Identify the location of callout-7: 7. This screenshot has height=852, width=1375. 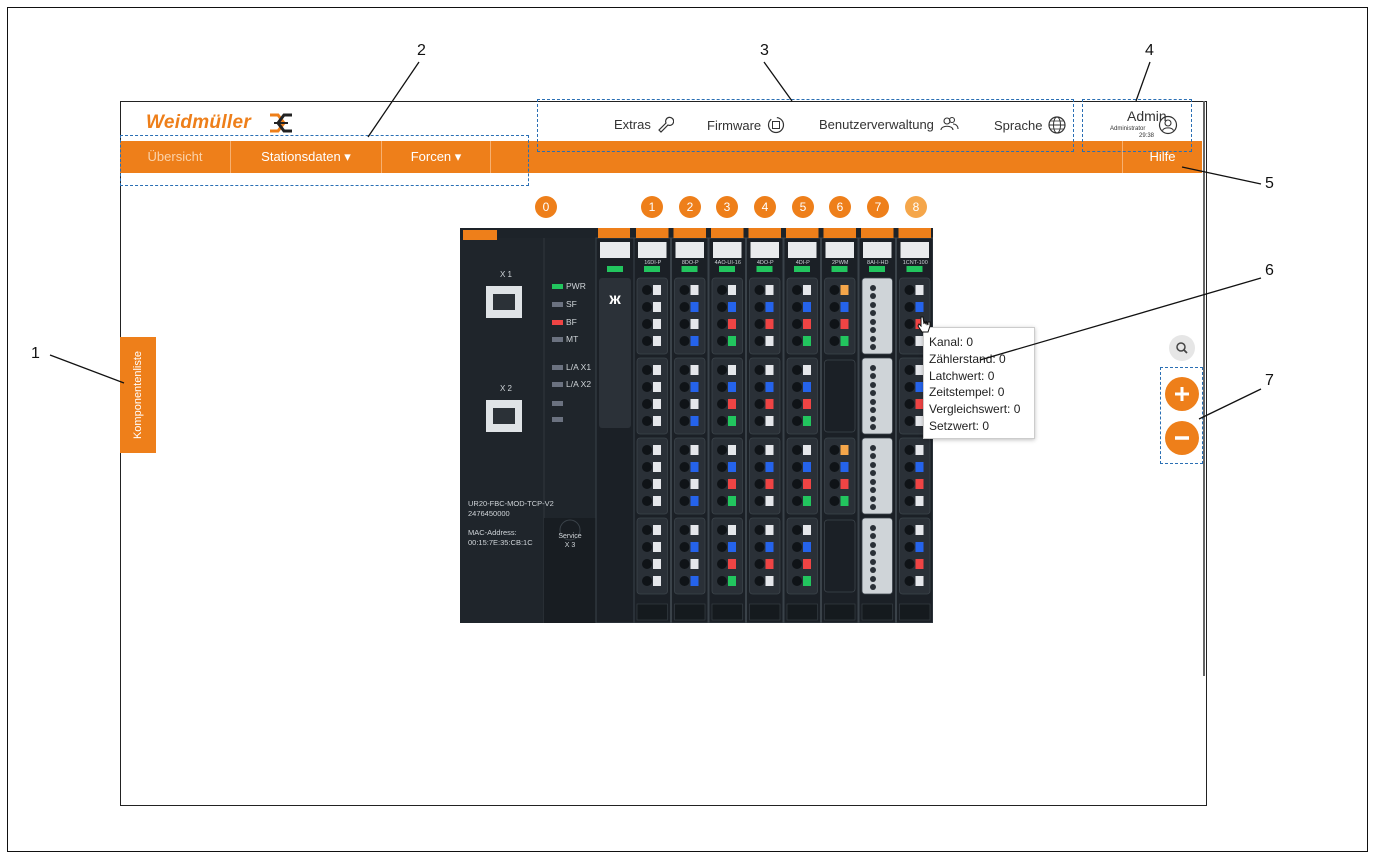
(1269, 380).